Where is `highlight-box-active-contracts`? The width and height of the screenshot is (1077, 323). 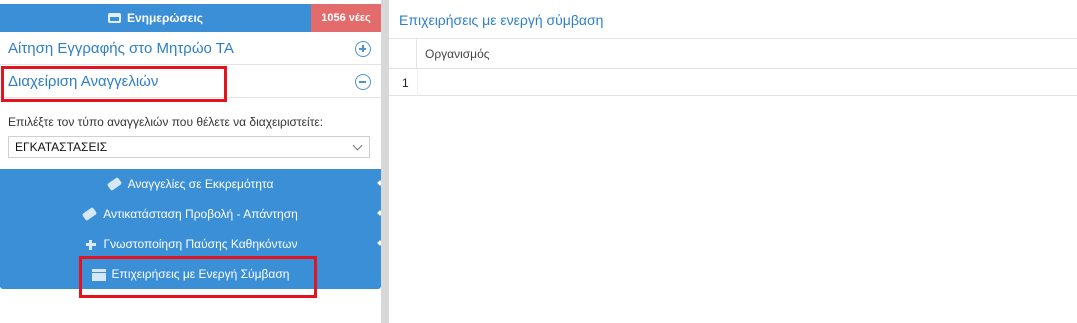 highlight-box-active-contracts is located at coordinates (198, 277).